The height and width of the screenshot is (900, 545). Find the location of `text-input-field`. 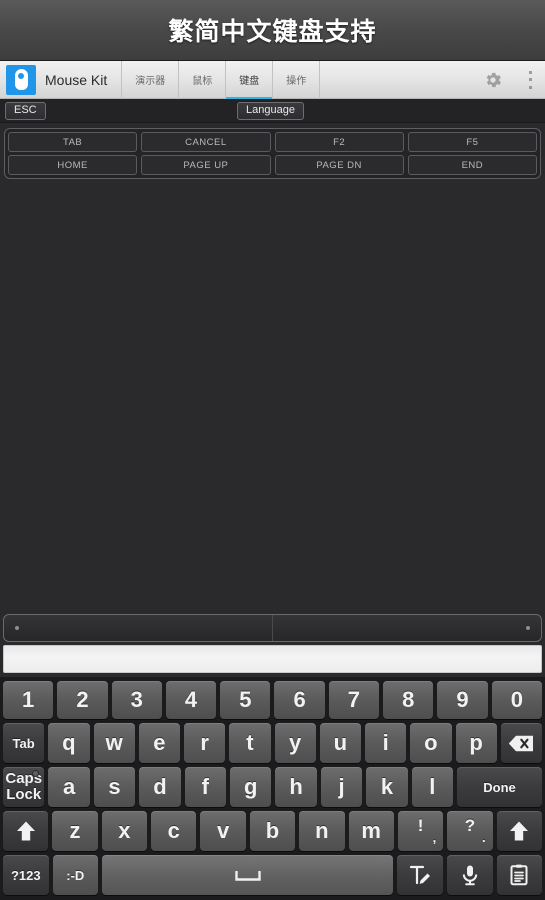

text-input-field is located at coordinates (272, 659).